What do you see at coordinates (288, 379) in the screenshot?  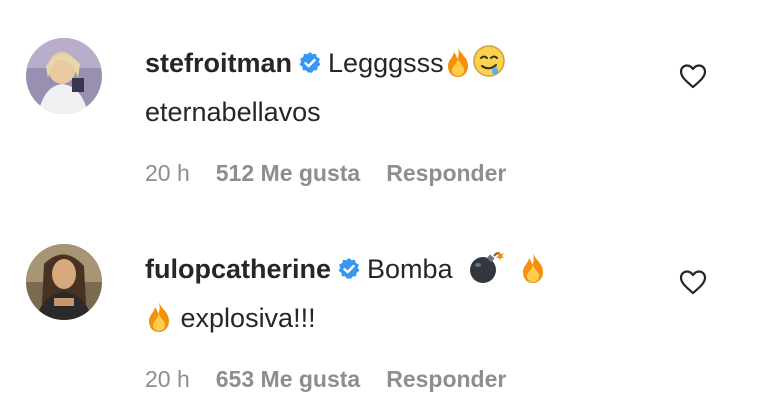 I see `likes-count-button: 653 Me gusta` at bounding box center [288, 379].